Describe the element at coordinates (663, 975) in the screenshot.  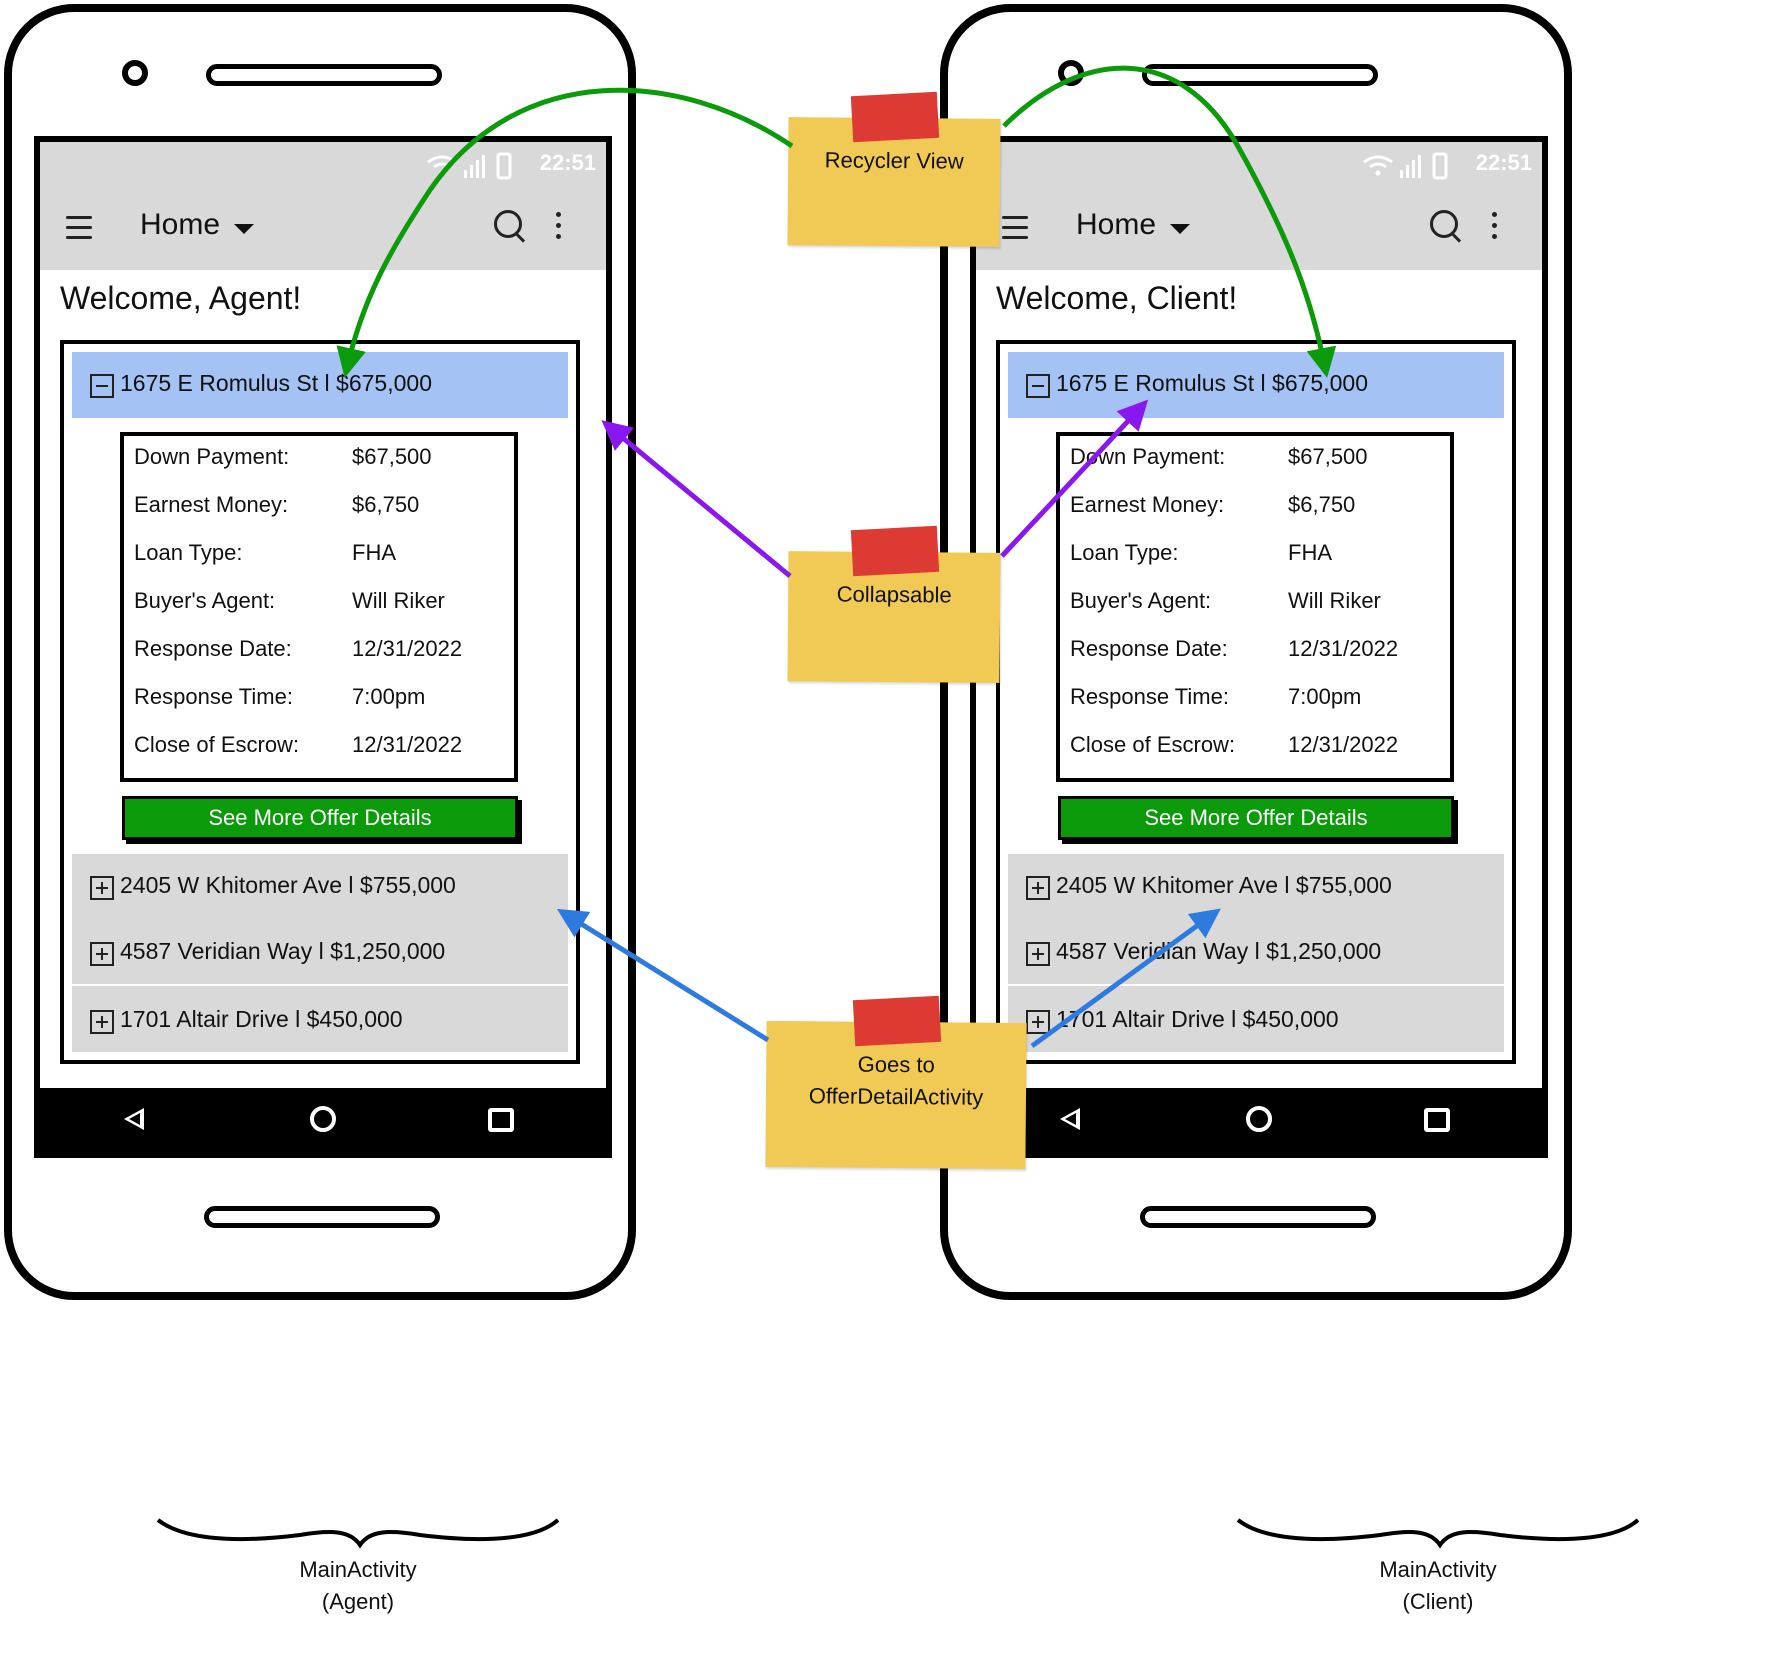
I see `arrow-offer-detail-left` at that location.